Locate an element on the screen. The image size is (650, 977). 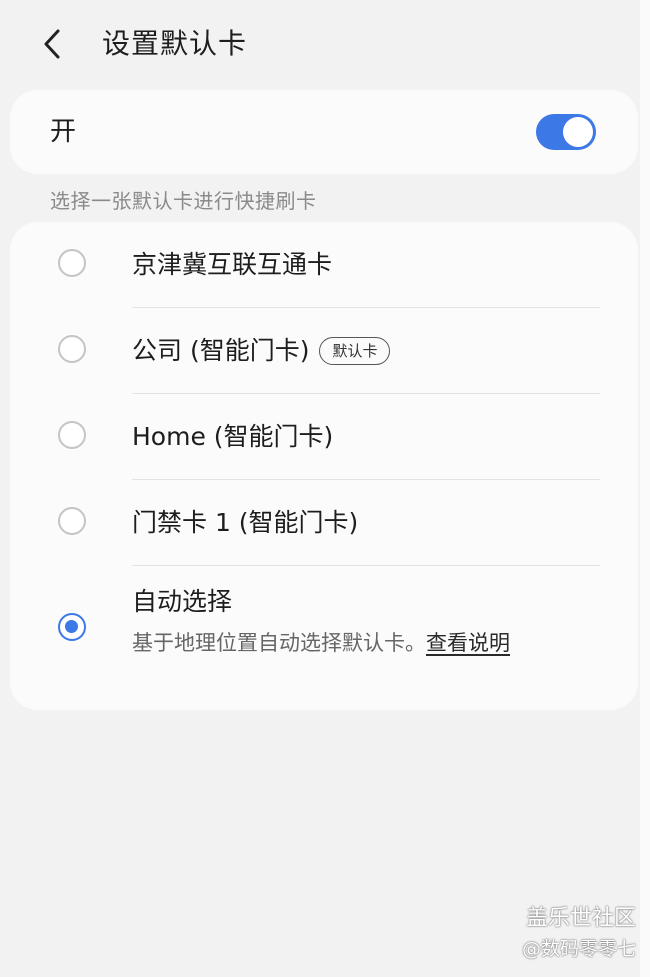
chevron-left-icon is located at coordinates (52, 44).